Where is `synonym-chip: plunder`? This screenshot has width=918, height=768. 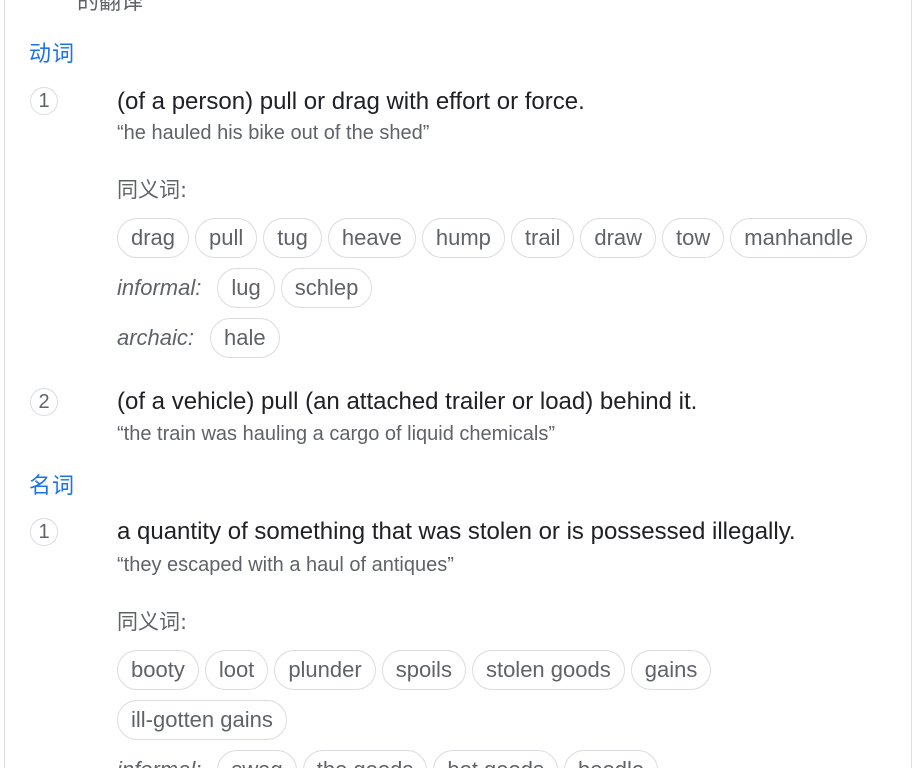
synonym-chip: plunder is located at coordinates (325, 670).